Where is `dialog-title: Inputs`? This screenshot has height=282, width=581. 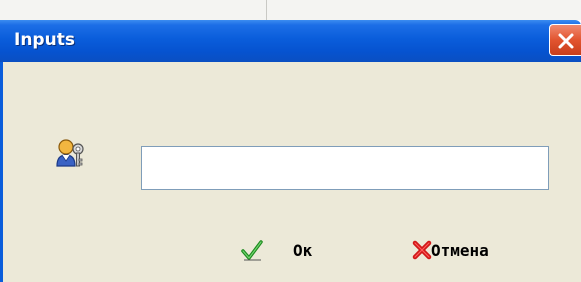 dialog-title: Inputs is located at coordinates (44, 40).